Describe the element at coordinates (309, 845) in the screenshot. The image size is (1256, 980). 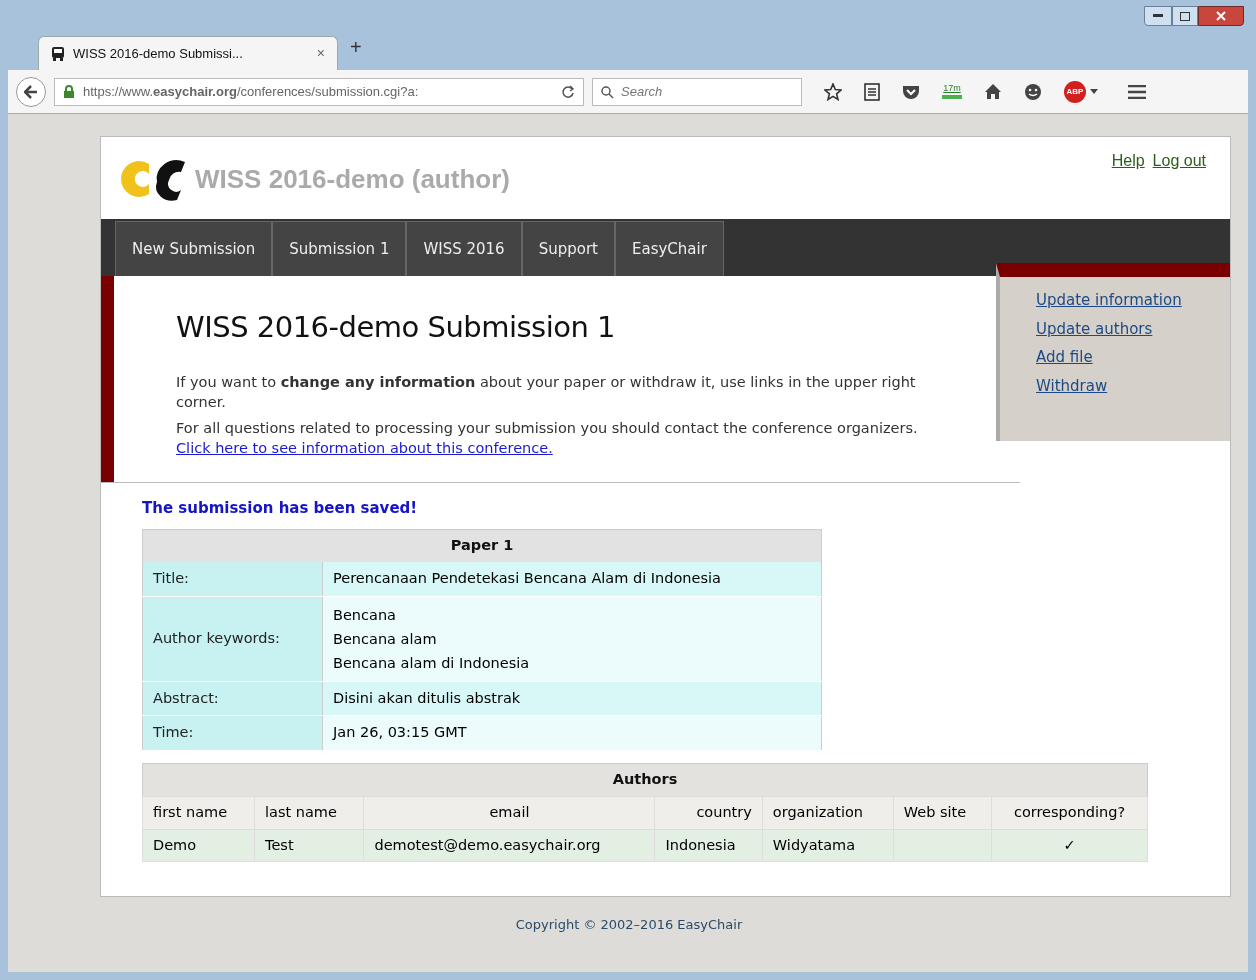
I see `table-cell: Test` at that location.